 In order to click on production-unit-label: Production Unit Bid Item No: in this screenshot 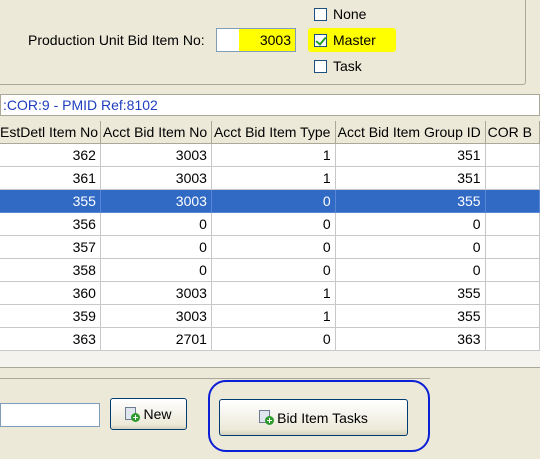, I will do `click(116, 40)`.